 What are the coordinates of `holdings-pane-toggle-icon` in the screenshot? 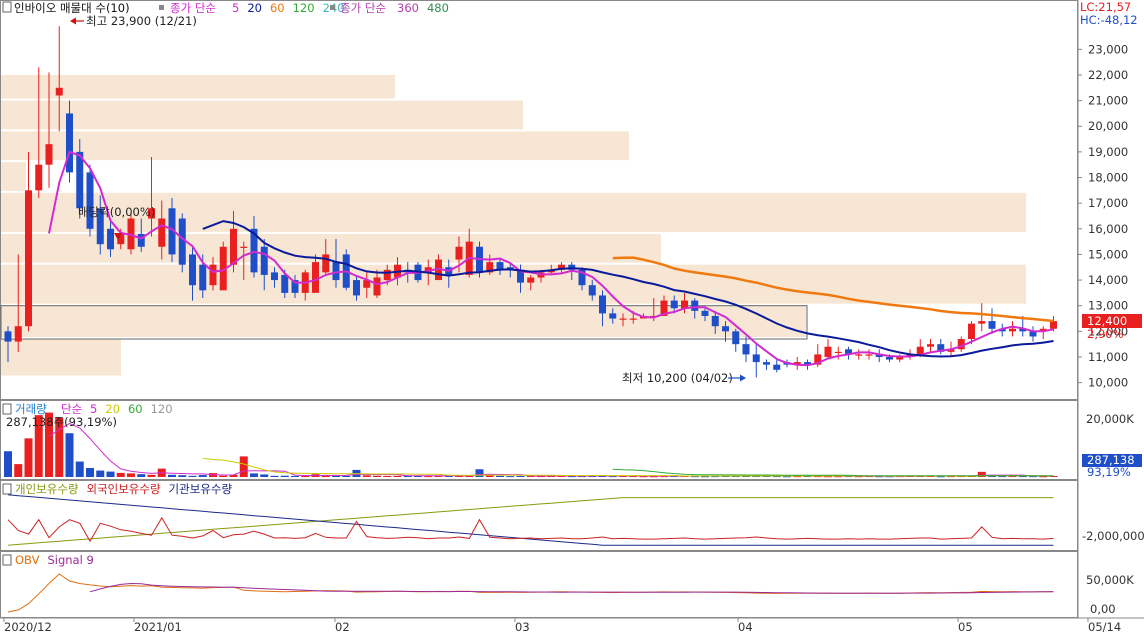 It's located at (7, 489).